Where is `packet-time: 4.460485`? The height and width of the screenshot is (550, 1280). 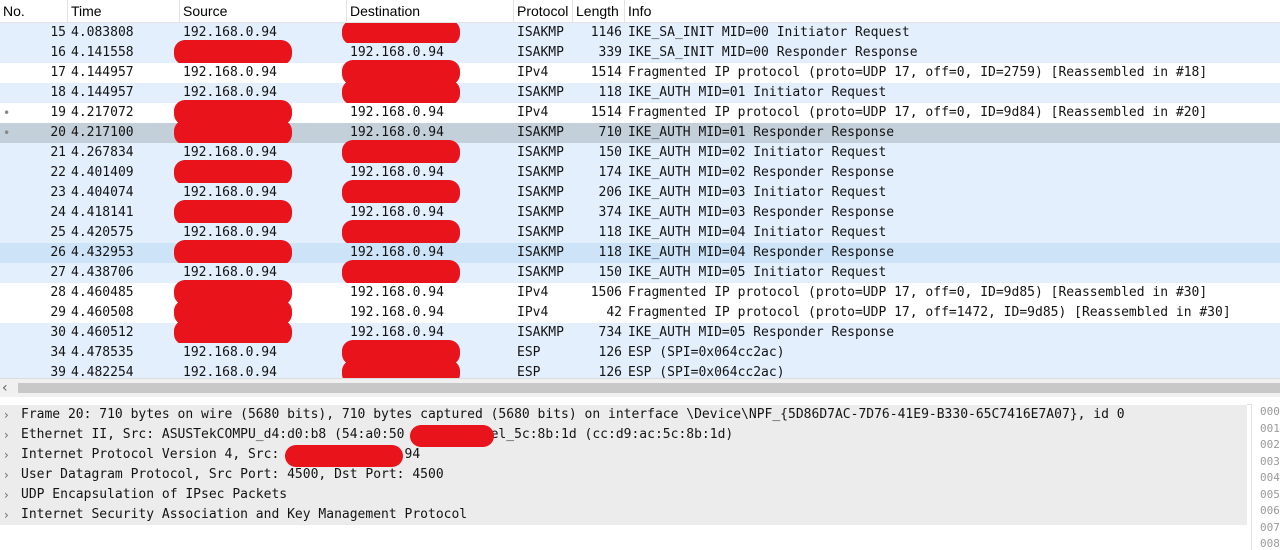 packet-time: 4.460485 is located at coordinates (102, 292).